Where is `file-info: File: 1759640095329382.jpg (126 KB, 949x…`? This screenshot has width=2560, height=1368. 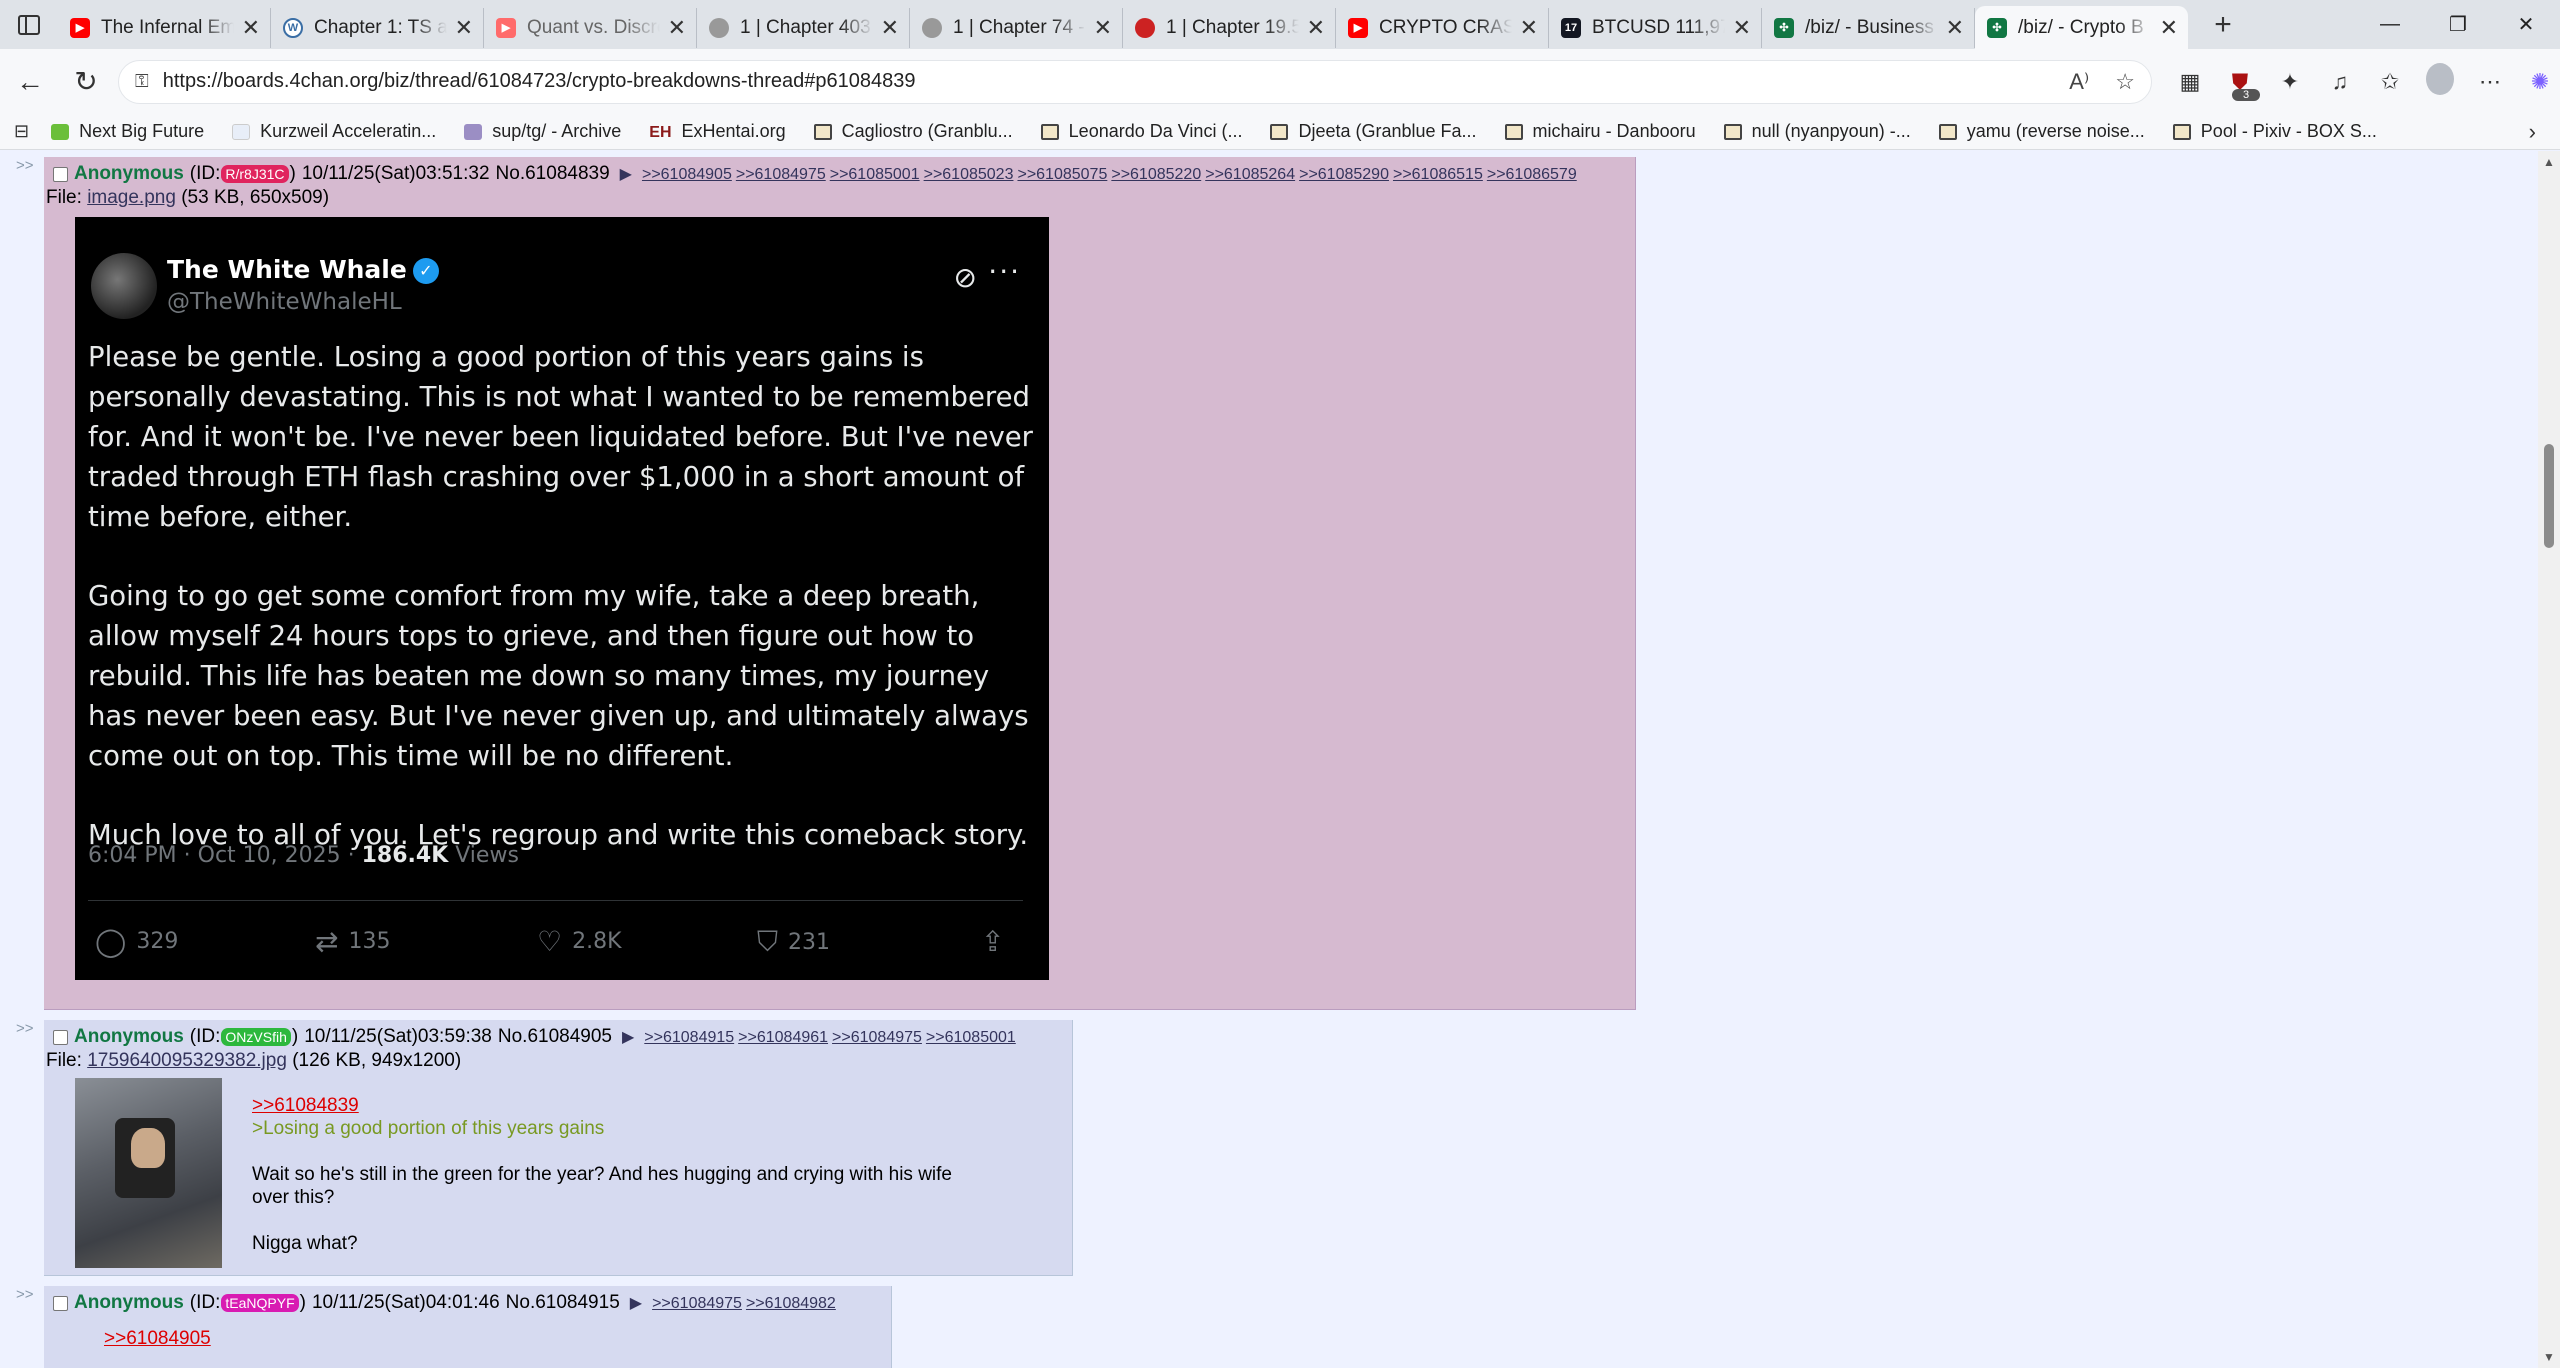
file-info: File: 1759640095329382.jpg (126 KB, 949x… is located at coordinates (559, 1061).